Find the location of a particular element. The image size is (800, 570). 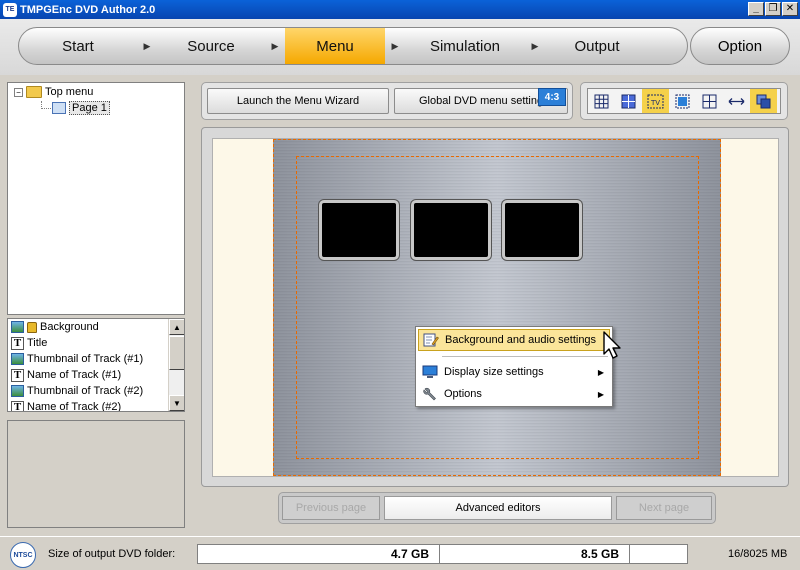

close-button: ✕ is located at coordinates (790, 9).